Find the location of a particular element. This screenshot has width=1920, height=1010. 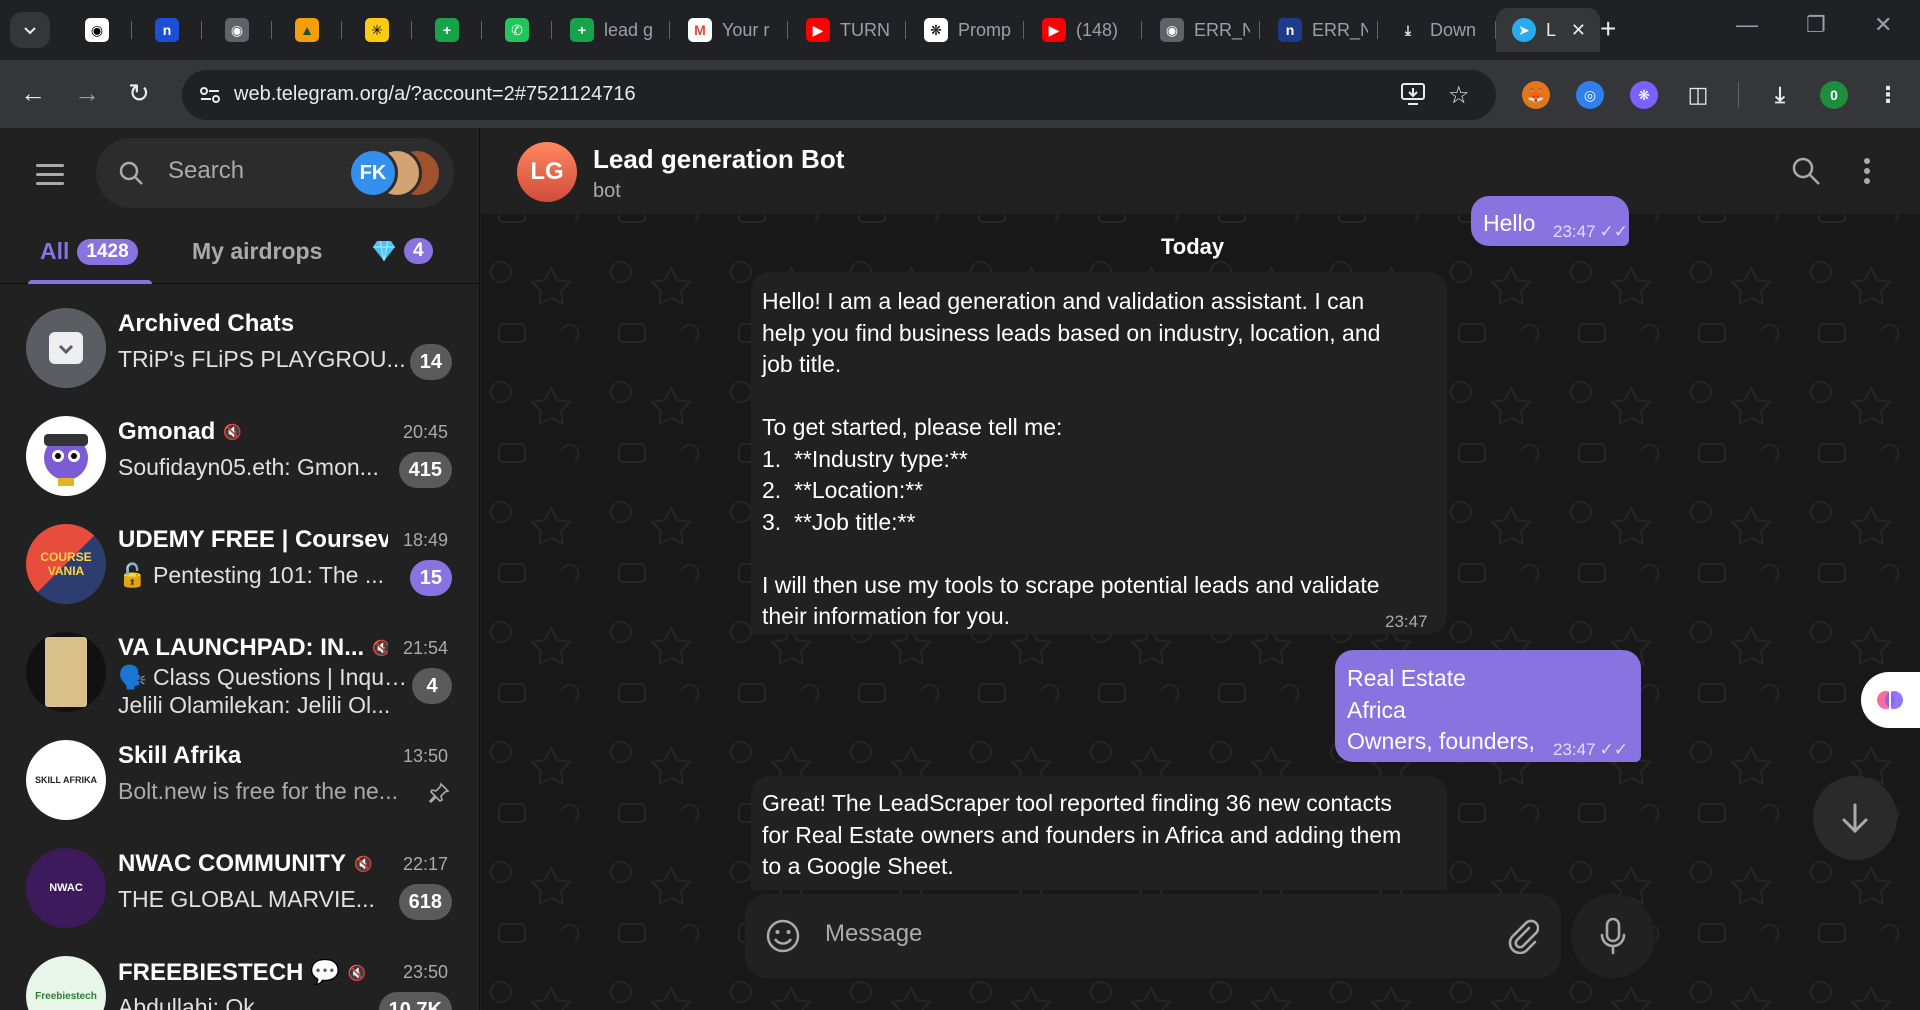

microphone-icon is located at coordinates (1613, 936).